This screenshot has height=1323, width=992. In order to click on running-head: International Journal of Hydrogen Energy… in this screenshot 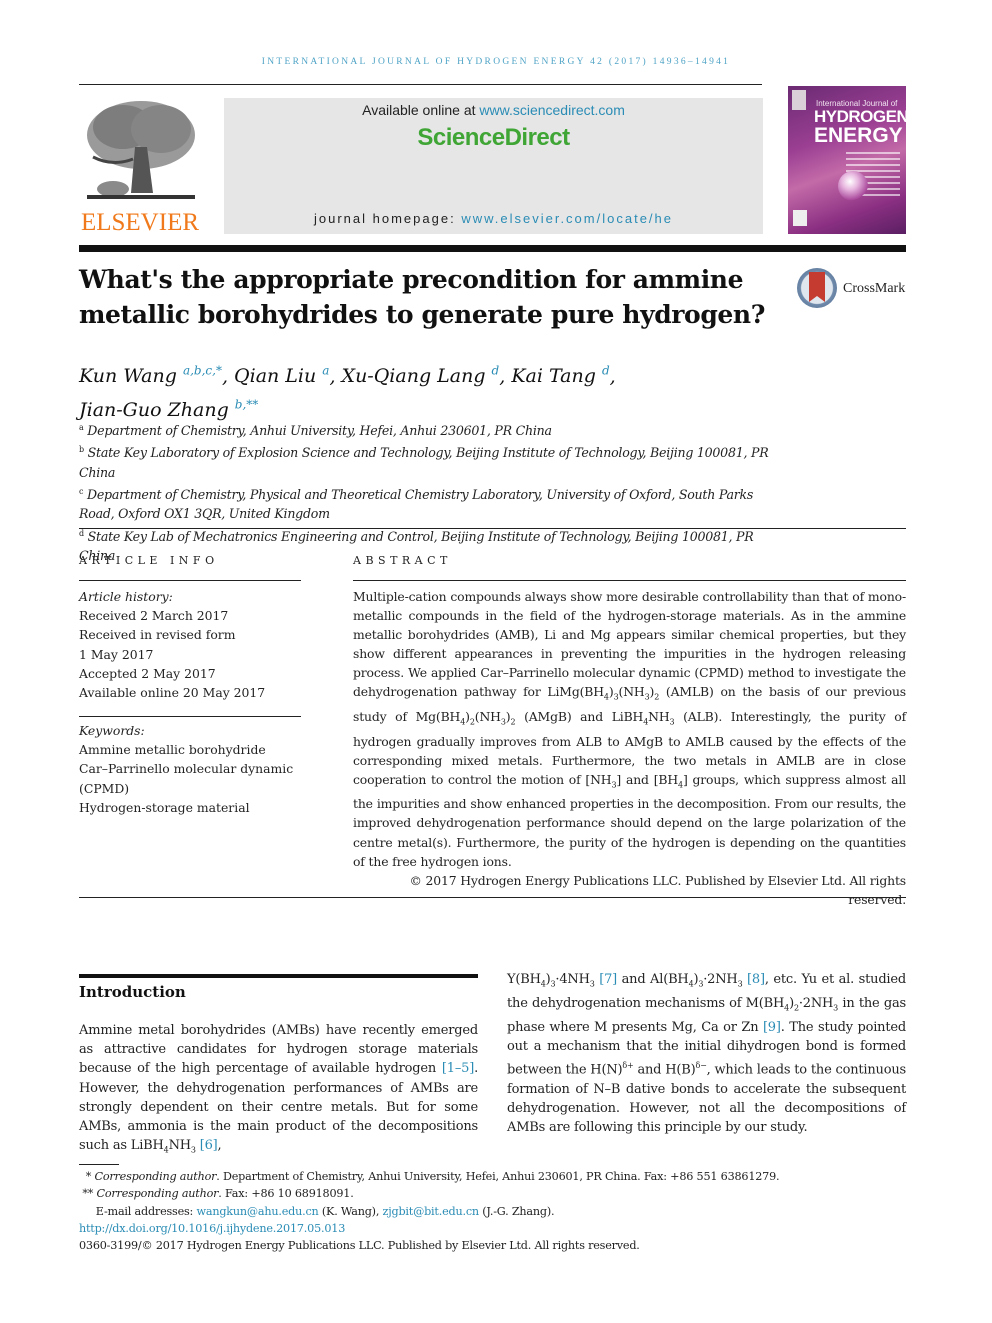, I will do `click(496, 61)`.